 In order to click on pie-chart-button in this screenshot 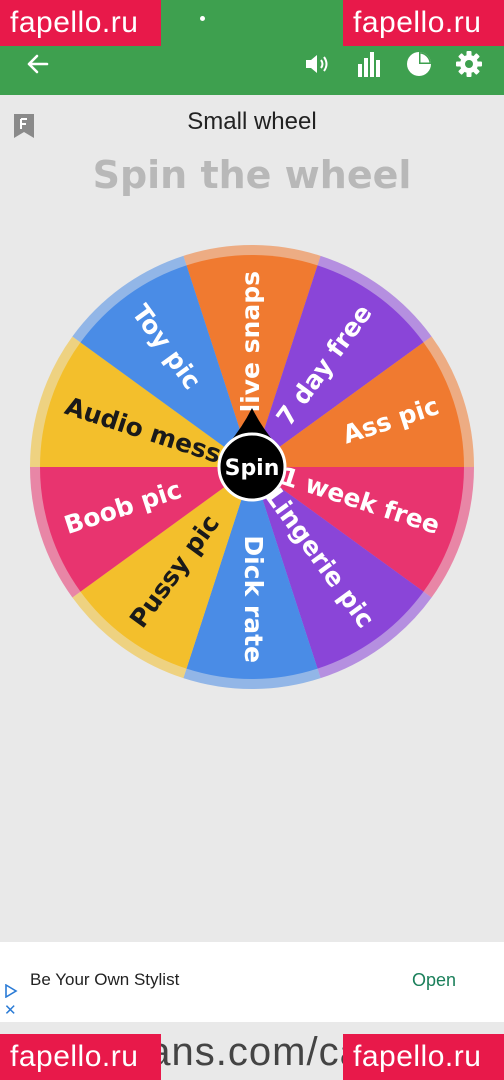, I will do `click(419, 64)`.